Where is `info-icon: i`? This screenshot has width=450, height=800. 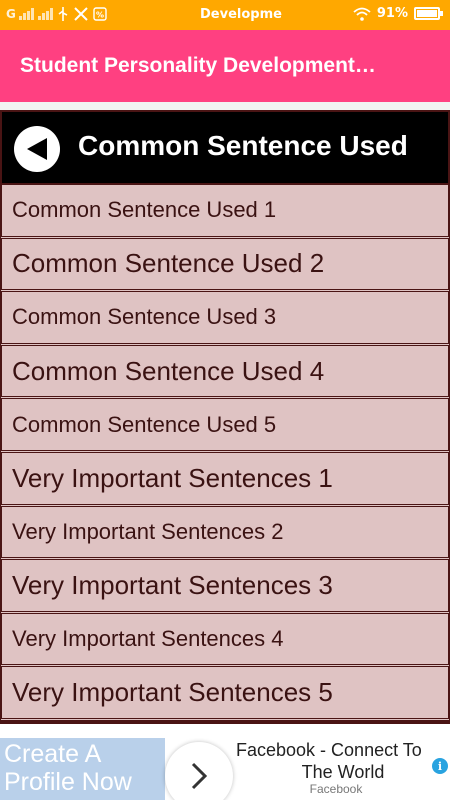 info-icon: i is located at coordinates (440, 766).